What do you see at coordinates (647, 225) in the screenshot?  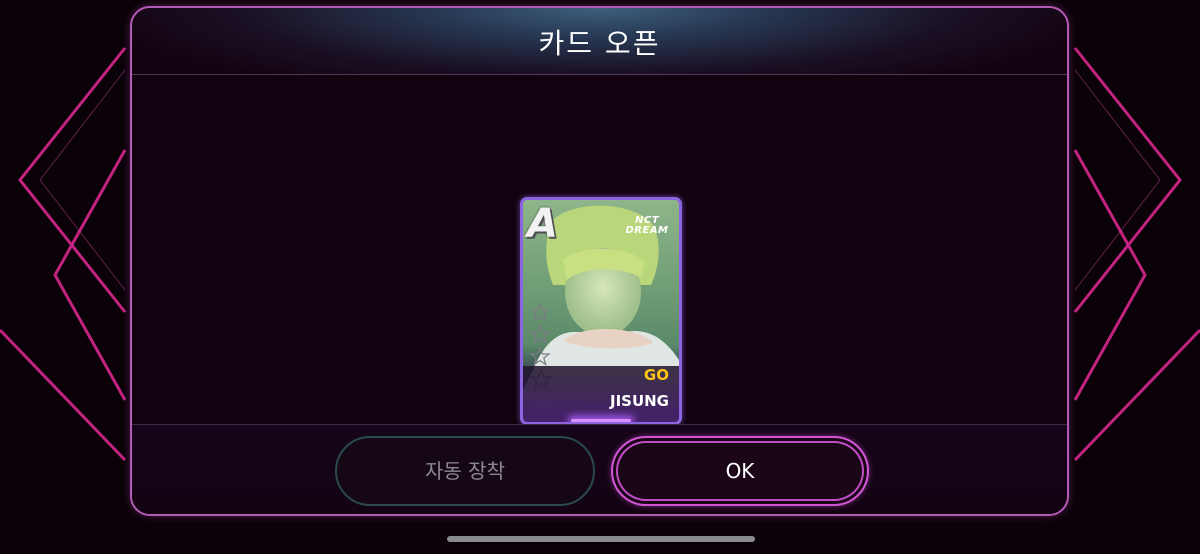 I see `group-logo: NCT DREAM` at bounding box center [647, 225].